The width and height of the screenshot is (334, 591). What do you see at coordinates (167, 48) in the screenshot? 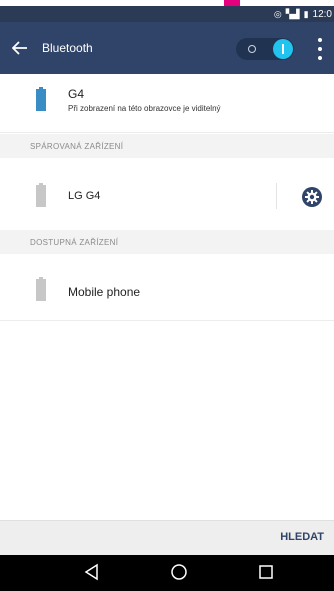
I see `app-bar: Bluetooth` at bounding box center [167, 48].